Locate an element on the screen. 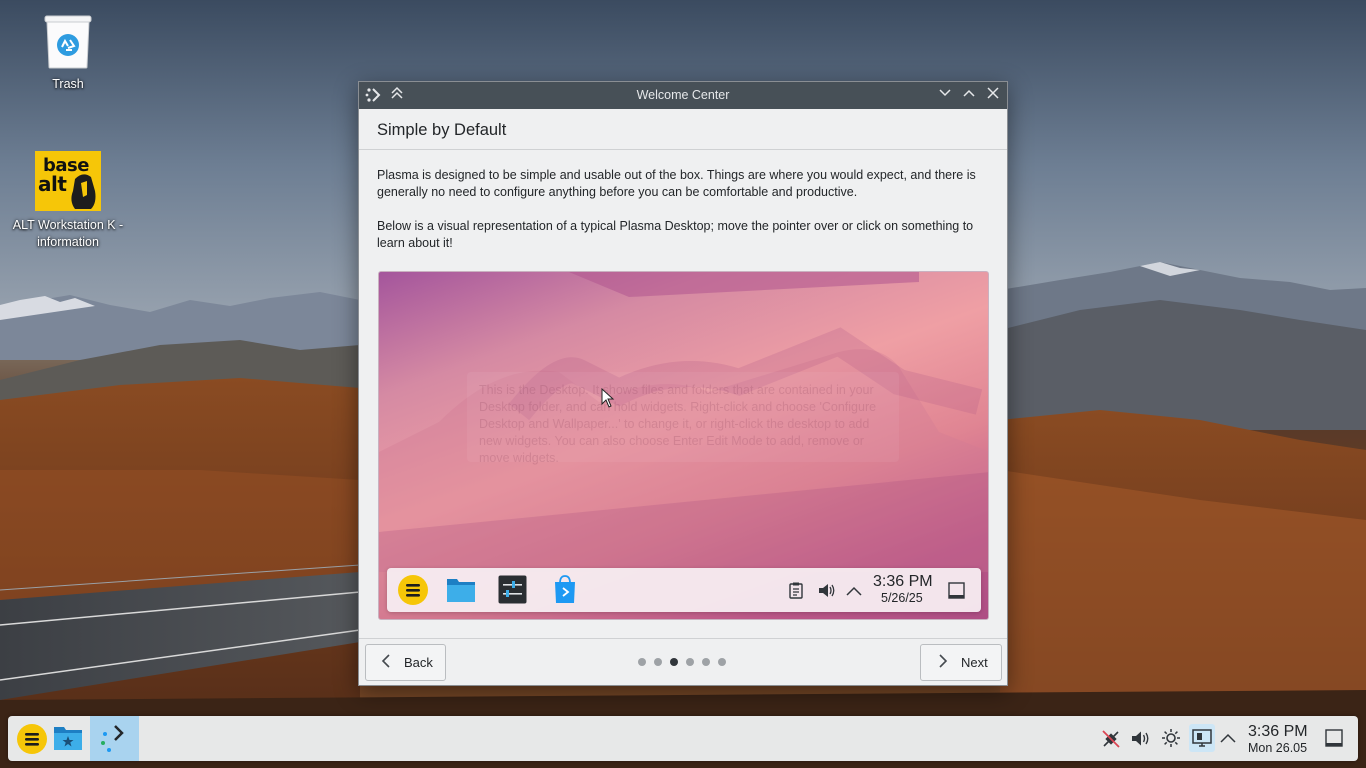 The image size is (1366, 768). back-button: Back is located at coordinates (405, 662).